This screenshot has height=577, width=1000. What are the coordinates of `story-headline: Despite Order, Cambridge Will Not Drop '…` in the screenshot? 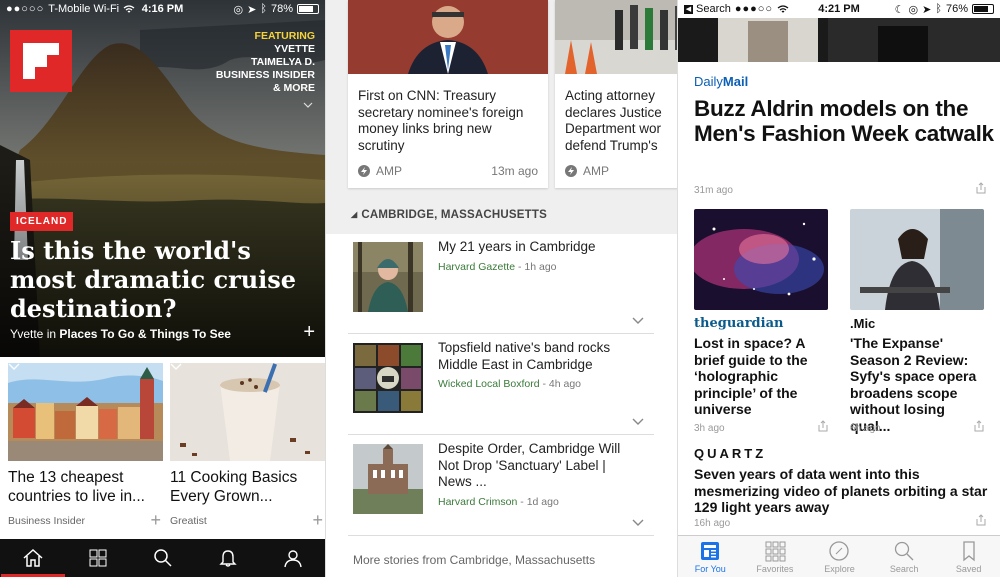 It's located at (538, 466).